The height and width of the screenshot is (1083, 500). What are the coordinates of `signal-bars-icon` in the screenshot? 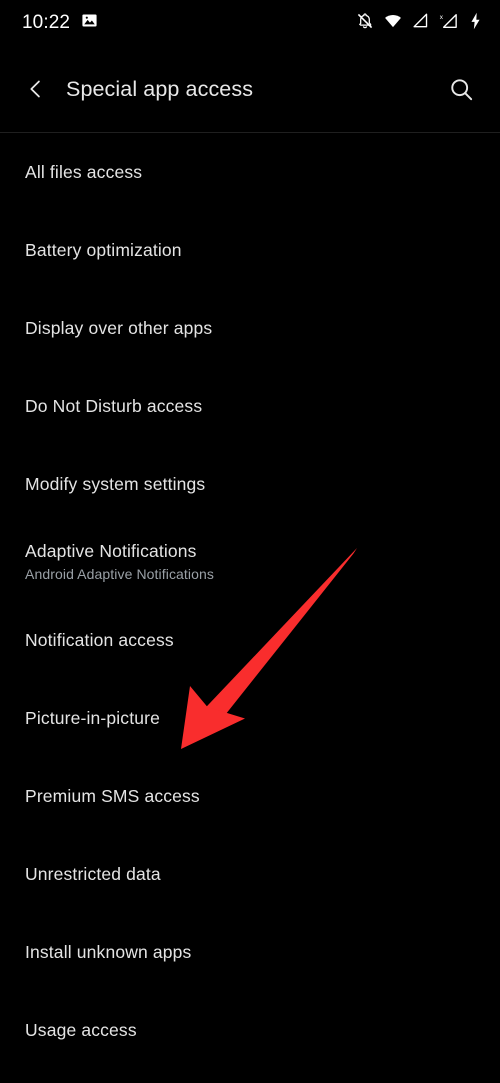 It's located at (420, 23).